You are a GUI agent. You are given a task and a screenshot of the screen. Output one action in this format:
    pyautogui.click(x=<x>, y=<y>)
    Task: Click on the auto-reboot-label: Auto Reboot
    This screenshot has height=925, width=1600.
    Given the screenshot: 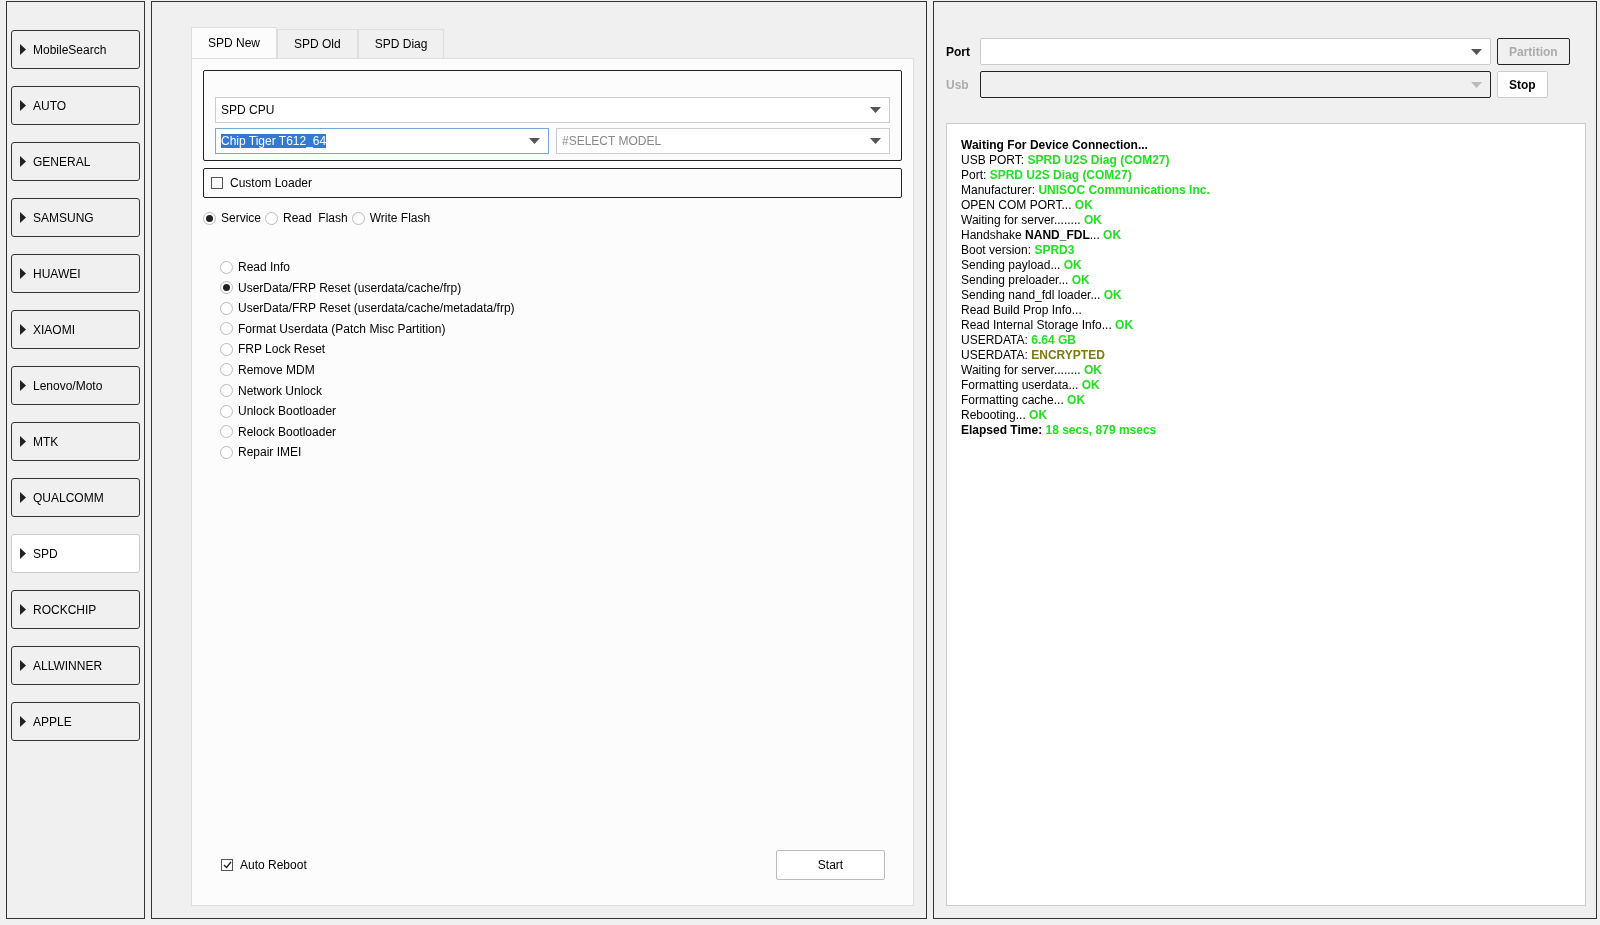 What is the action you would take?
    pyautogui.click(x=273, y=865)
    